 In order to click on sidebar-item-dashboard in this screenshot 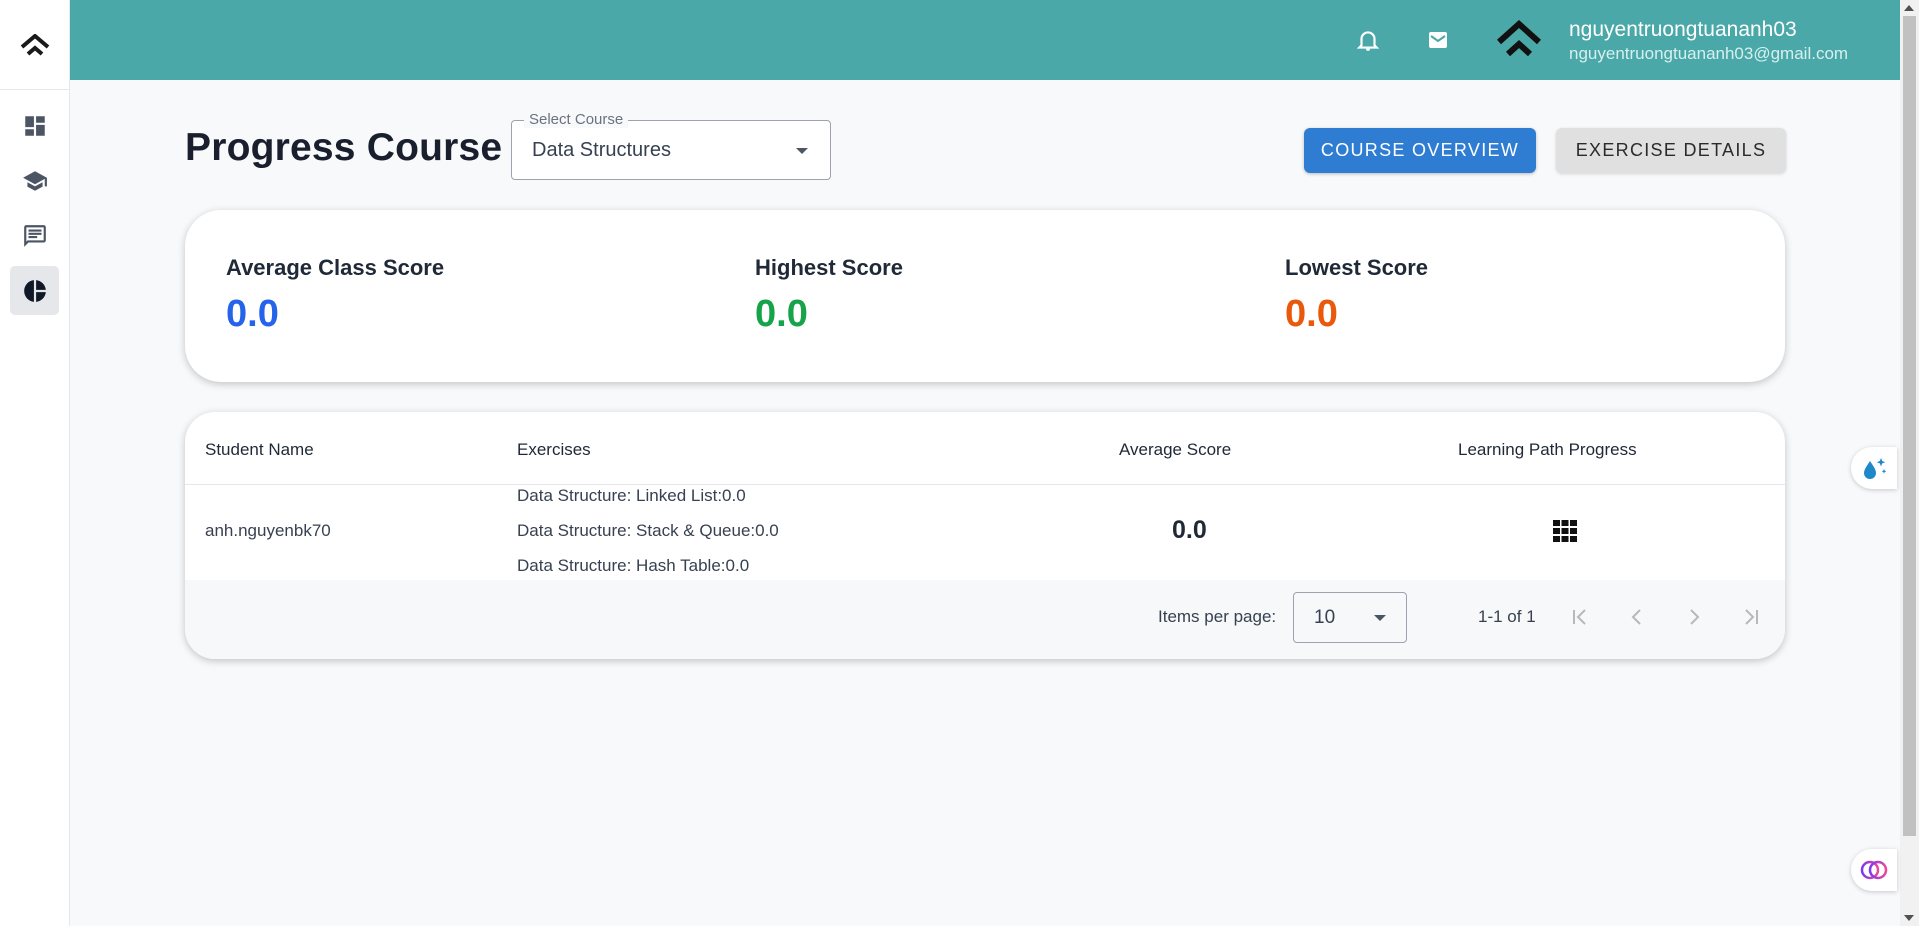, I will do `click(34, 125)`.